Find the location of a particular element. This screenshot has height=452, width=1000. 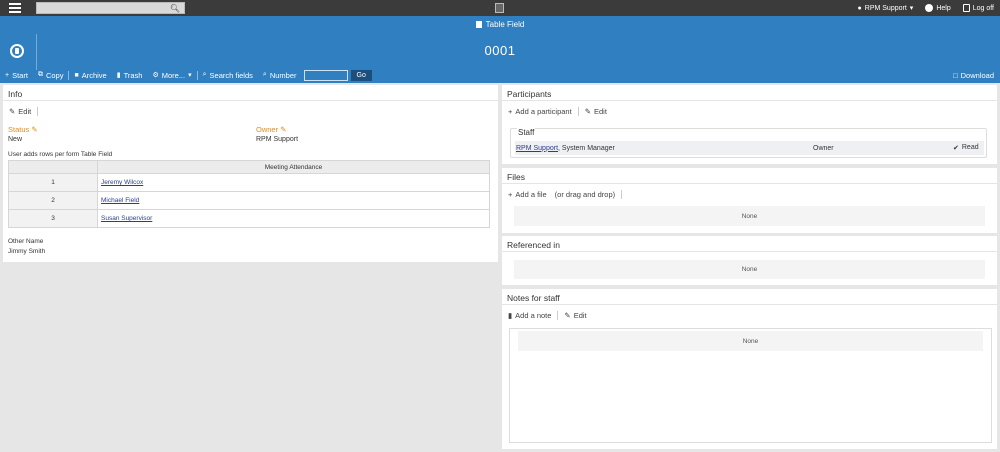

owner-value: RPM Support is located at coordinates (277, 139).